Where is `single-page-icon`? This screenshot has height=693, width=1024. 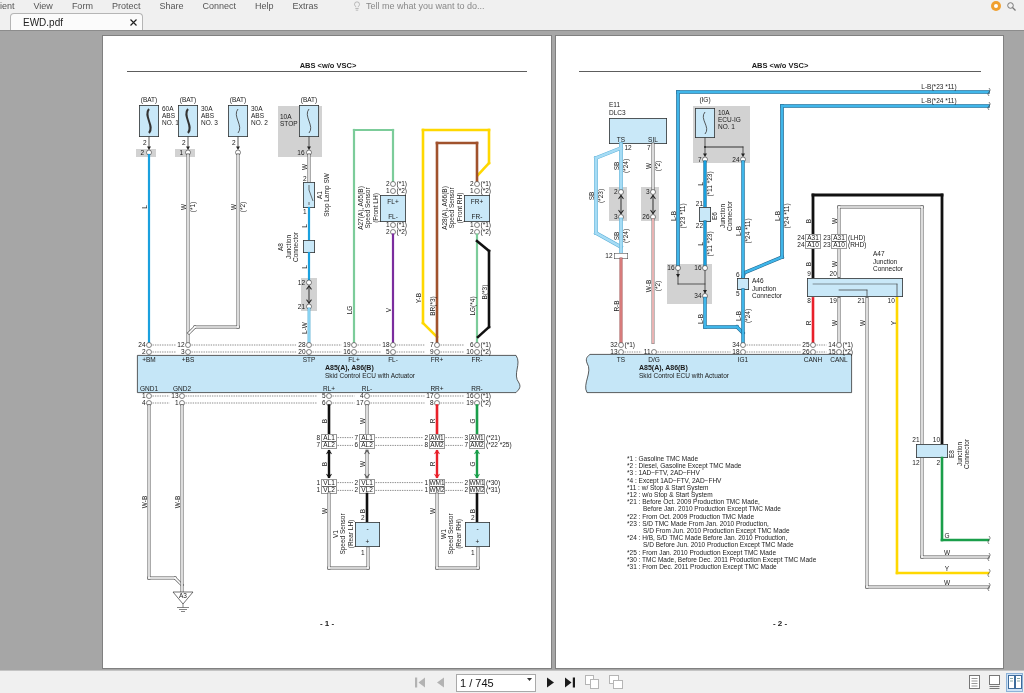
single-page-icon is located at coordinates (974, 682).